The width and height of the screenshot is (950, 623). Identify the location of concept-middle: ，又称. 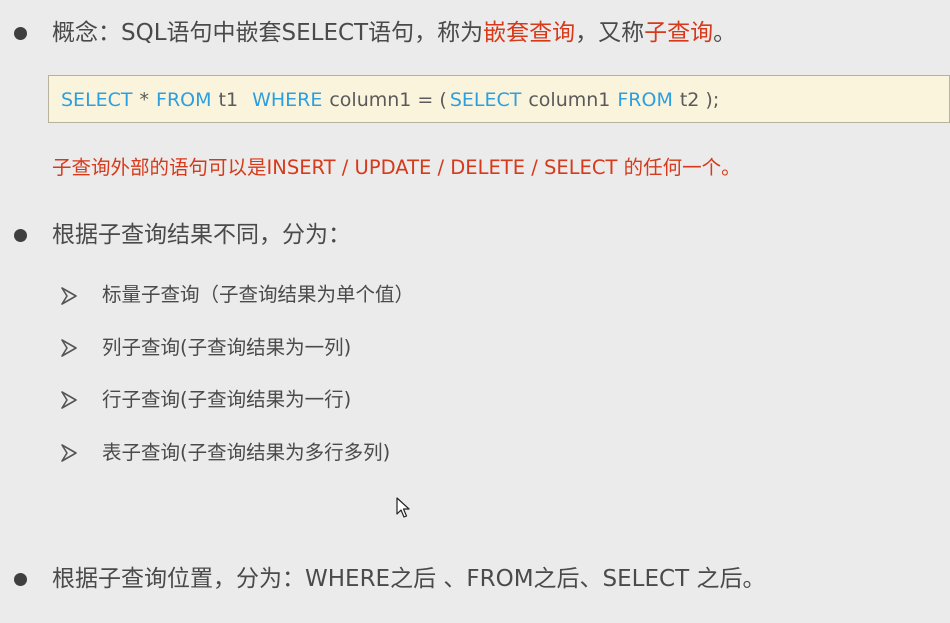
(610, 33).